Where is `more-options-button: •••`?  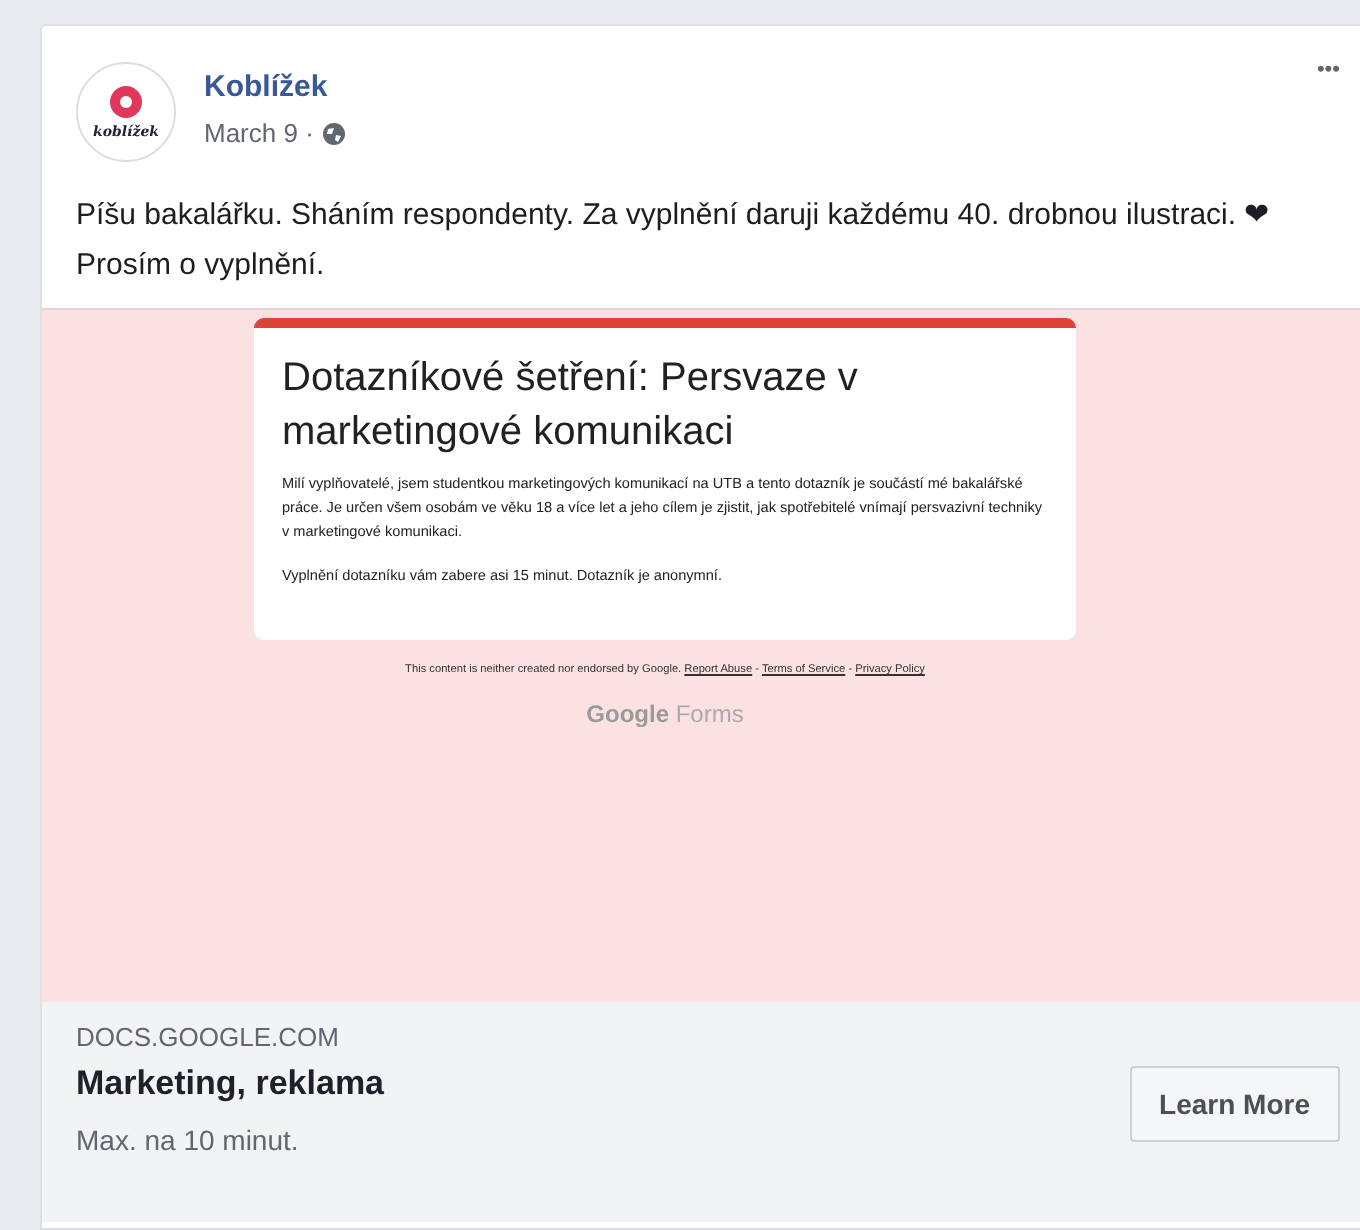 more-options-button: ••• is located at coordinates (1328, 70).